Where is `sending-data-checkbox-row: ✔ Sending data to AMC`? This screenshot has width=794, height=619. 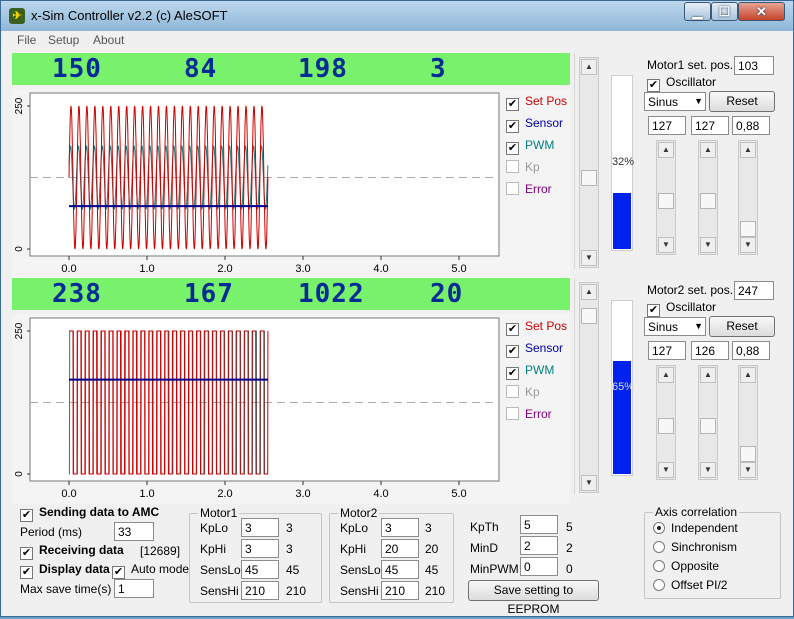
sending-data-checkbox-row: ✔ Sending data to AMC is located at coordinates (89, 513).